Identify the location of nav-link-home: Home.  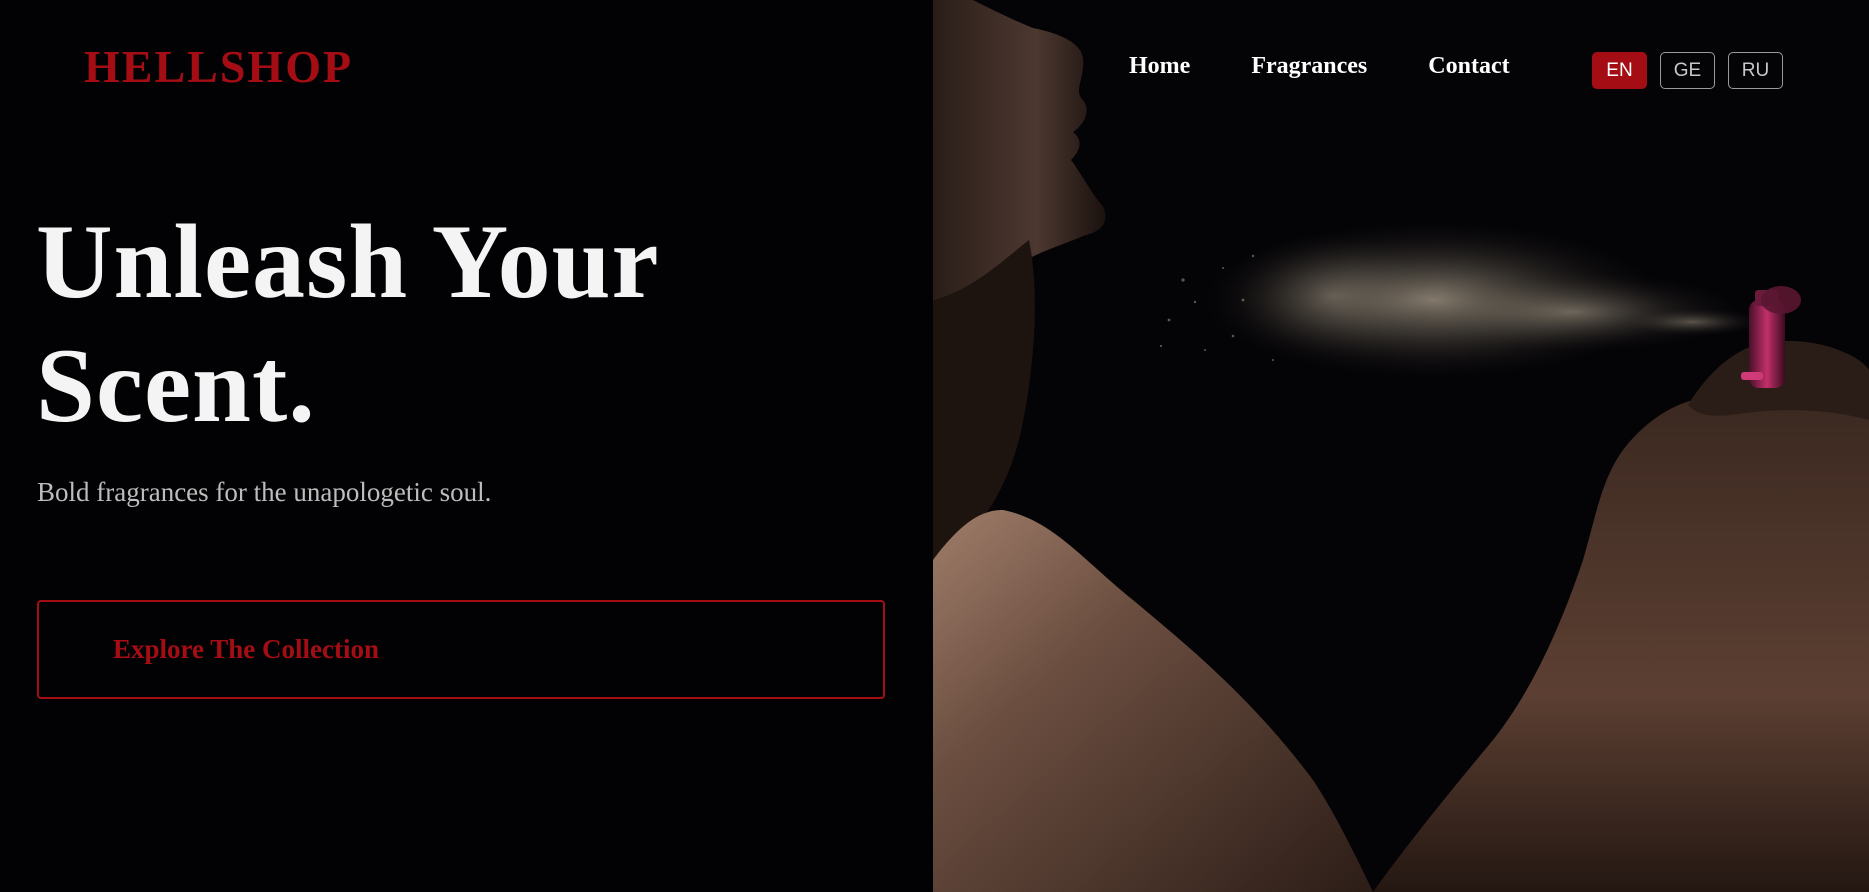
(1159, 66).